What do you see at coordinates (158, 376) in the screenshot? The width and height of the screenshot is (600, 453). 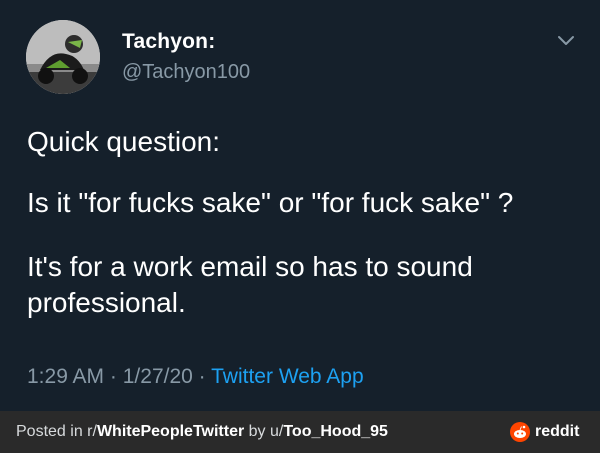 I see `tweet-date: 1/27/20` at bounding box center [158, 376].